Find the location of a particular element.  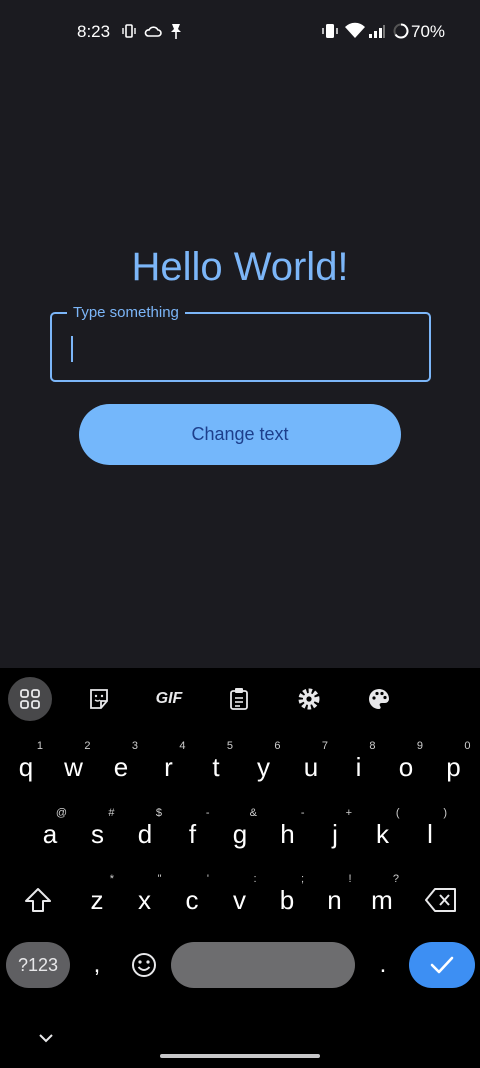

key-label: x is located at coordinates (144, 899).